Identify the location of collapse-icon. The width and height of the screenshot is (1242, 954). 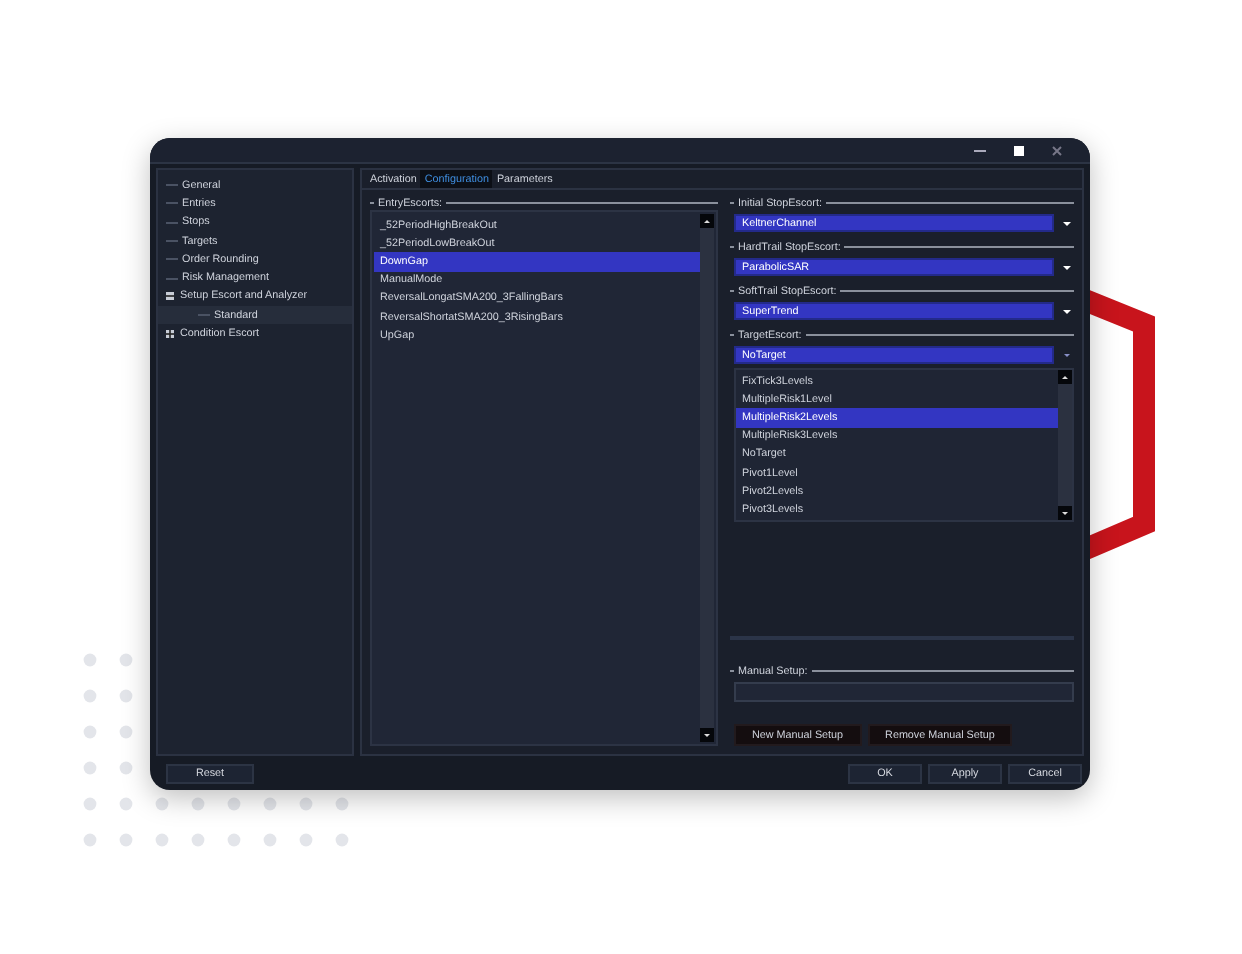
(170, 296).